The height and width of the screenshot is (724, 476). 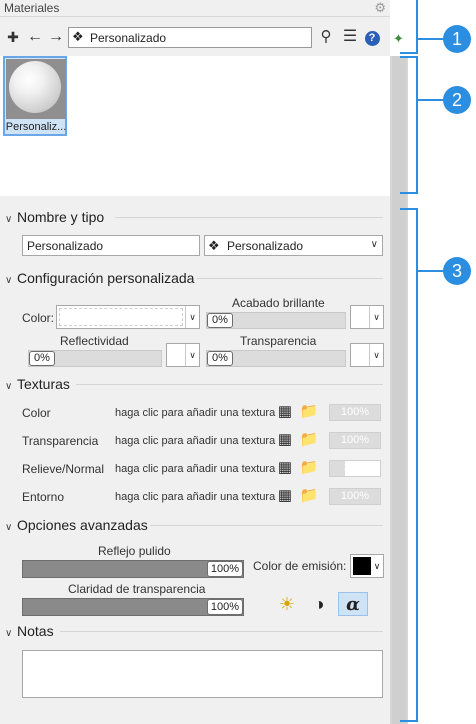 What do you see at coordinates (43, 384) in the screenshot?
I see `section-title: Texturas` at bounding box center [43, 384].